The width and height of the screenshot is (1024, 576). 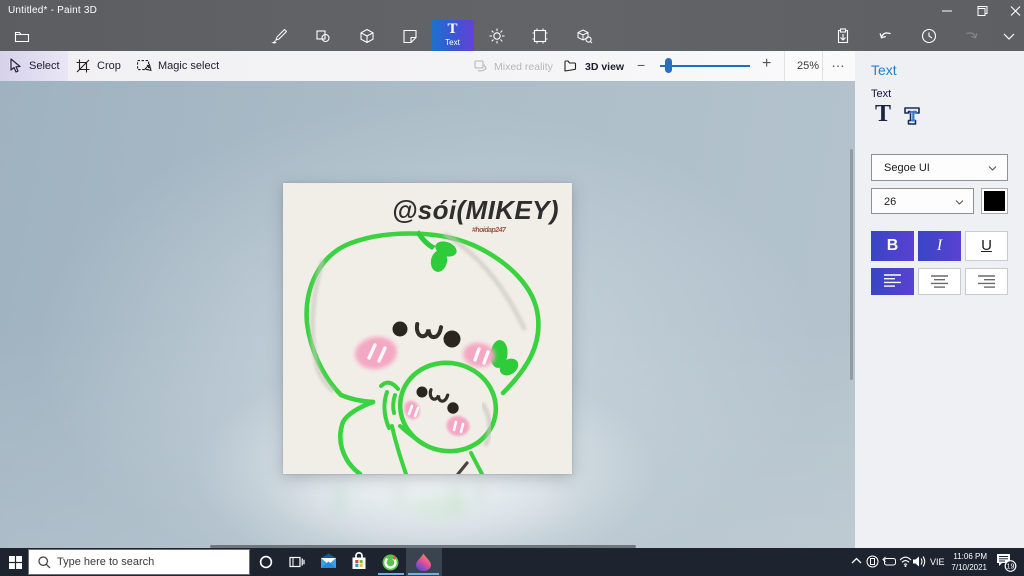 What do you see at coordinates (475, 210) in the screenshot?
I see `svg-text: @sói(MIKEY)` at bounding box center [475, 210].